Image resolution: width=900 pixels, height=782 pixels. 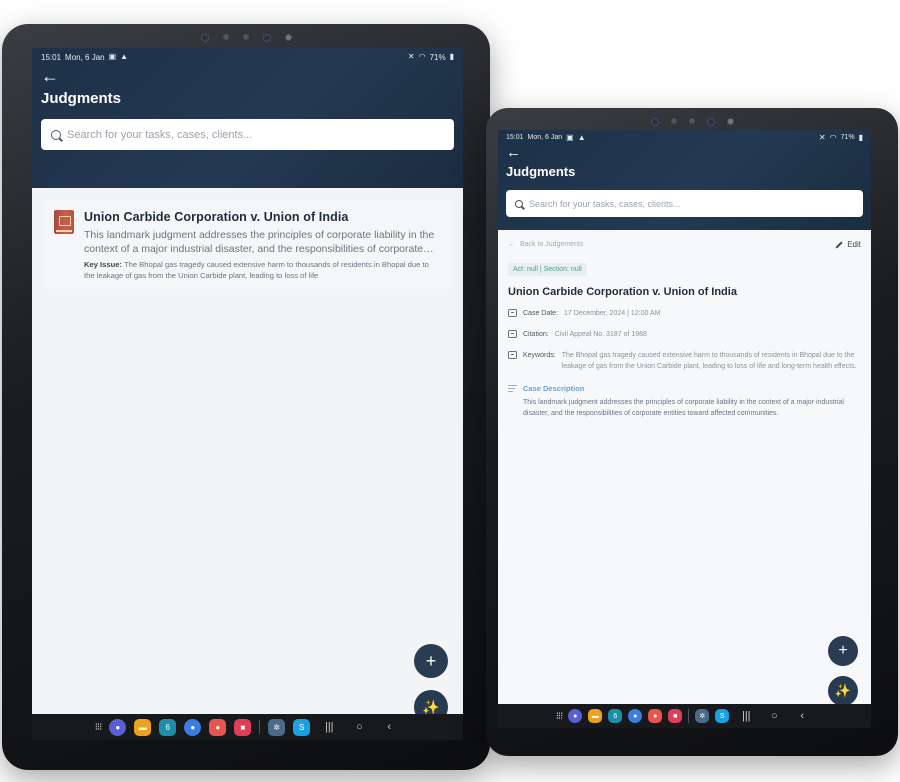 What do you see at coordinates (839, 244) in the screenshot?
I see `pencil-icon` at bounding box center [839, 244].